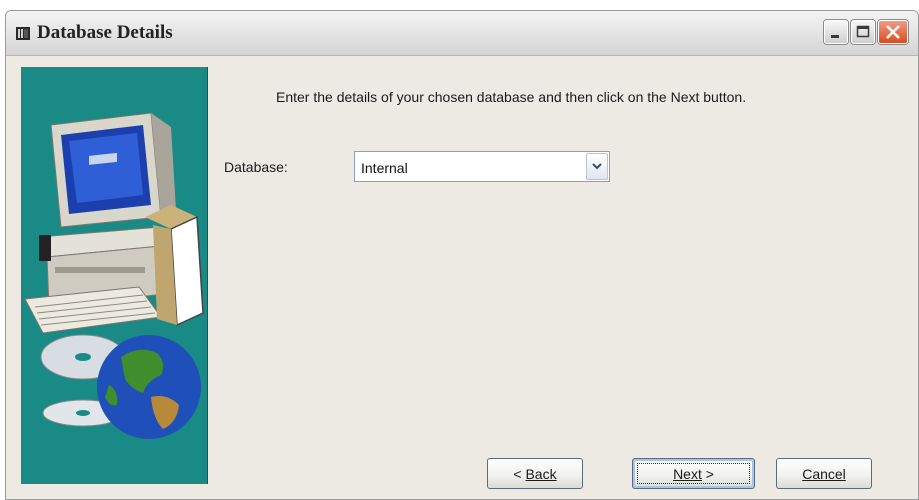  I want to click on back-button-label: Back, so click(541, 473).